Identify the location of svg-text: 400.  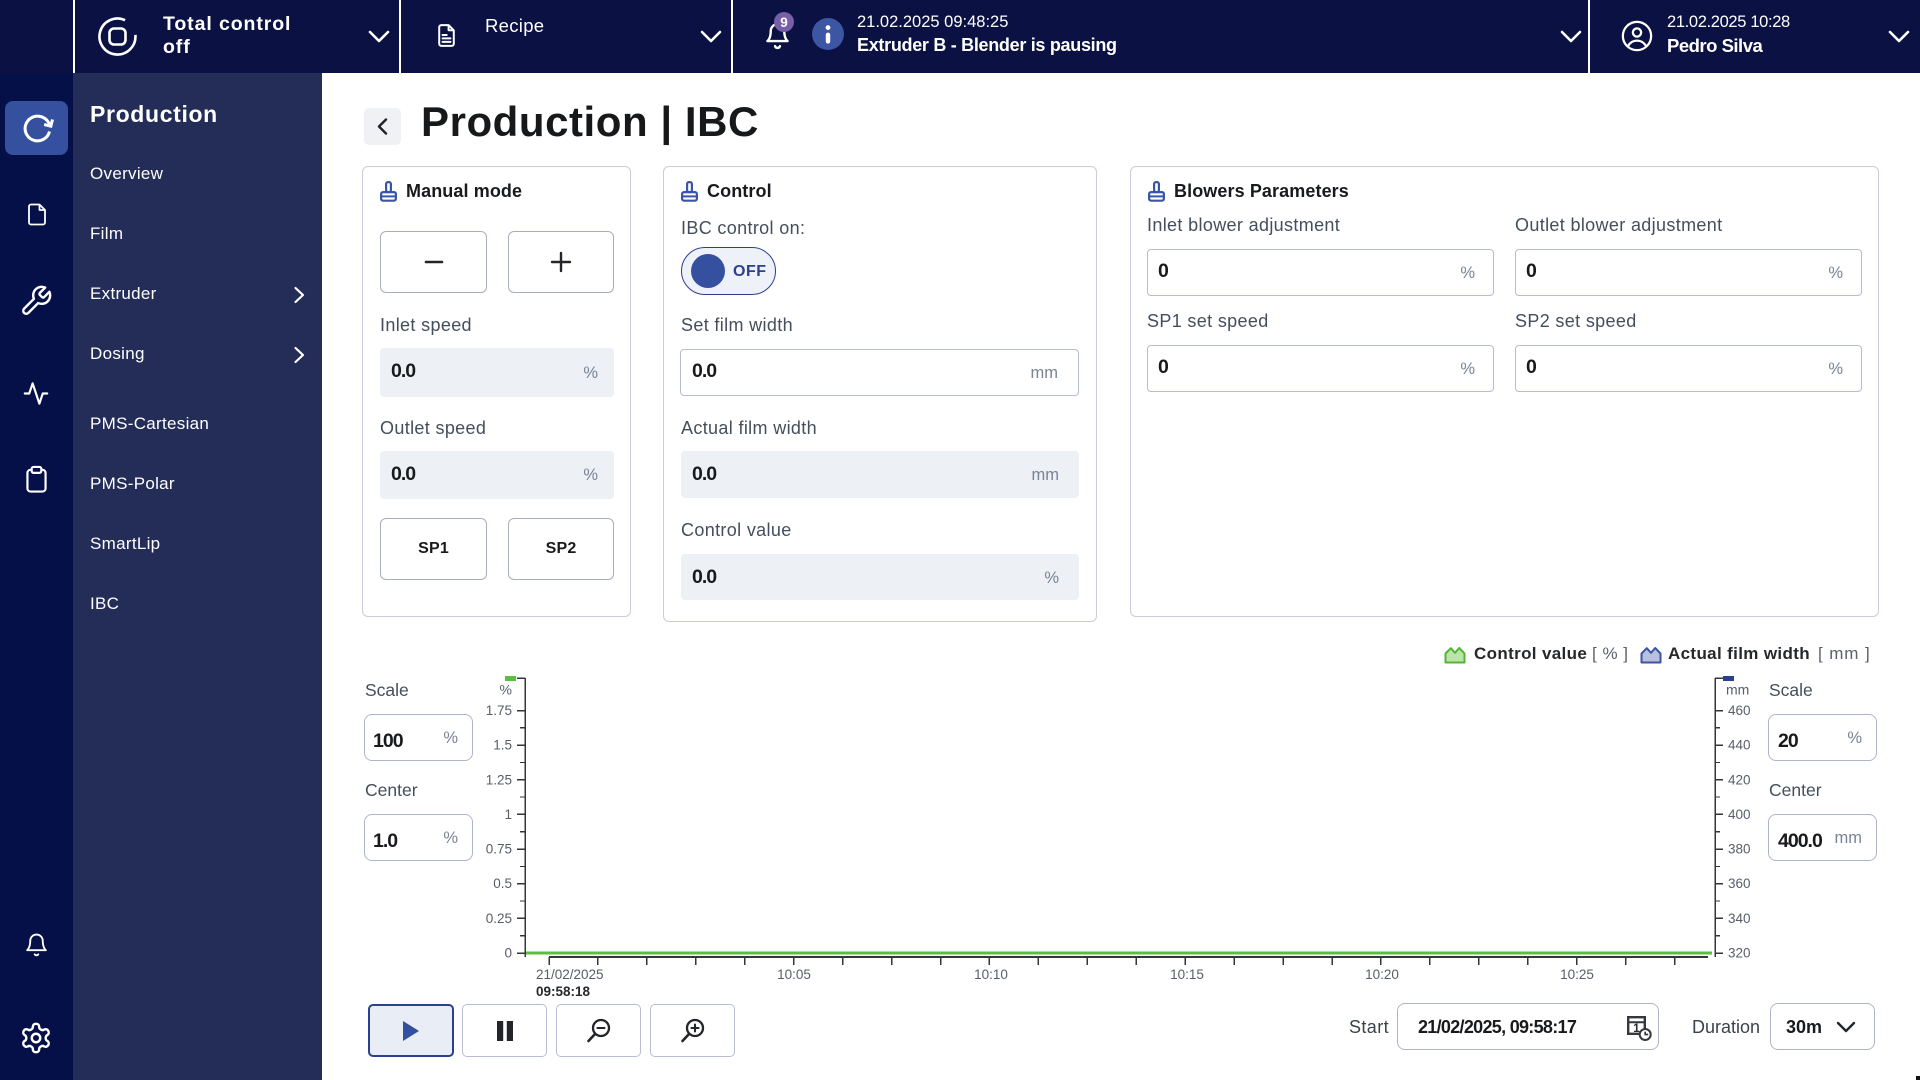
(1739, 814).